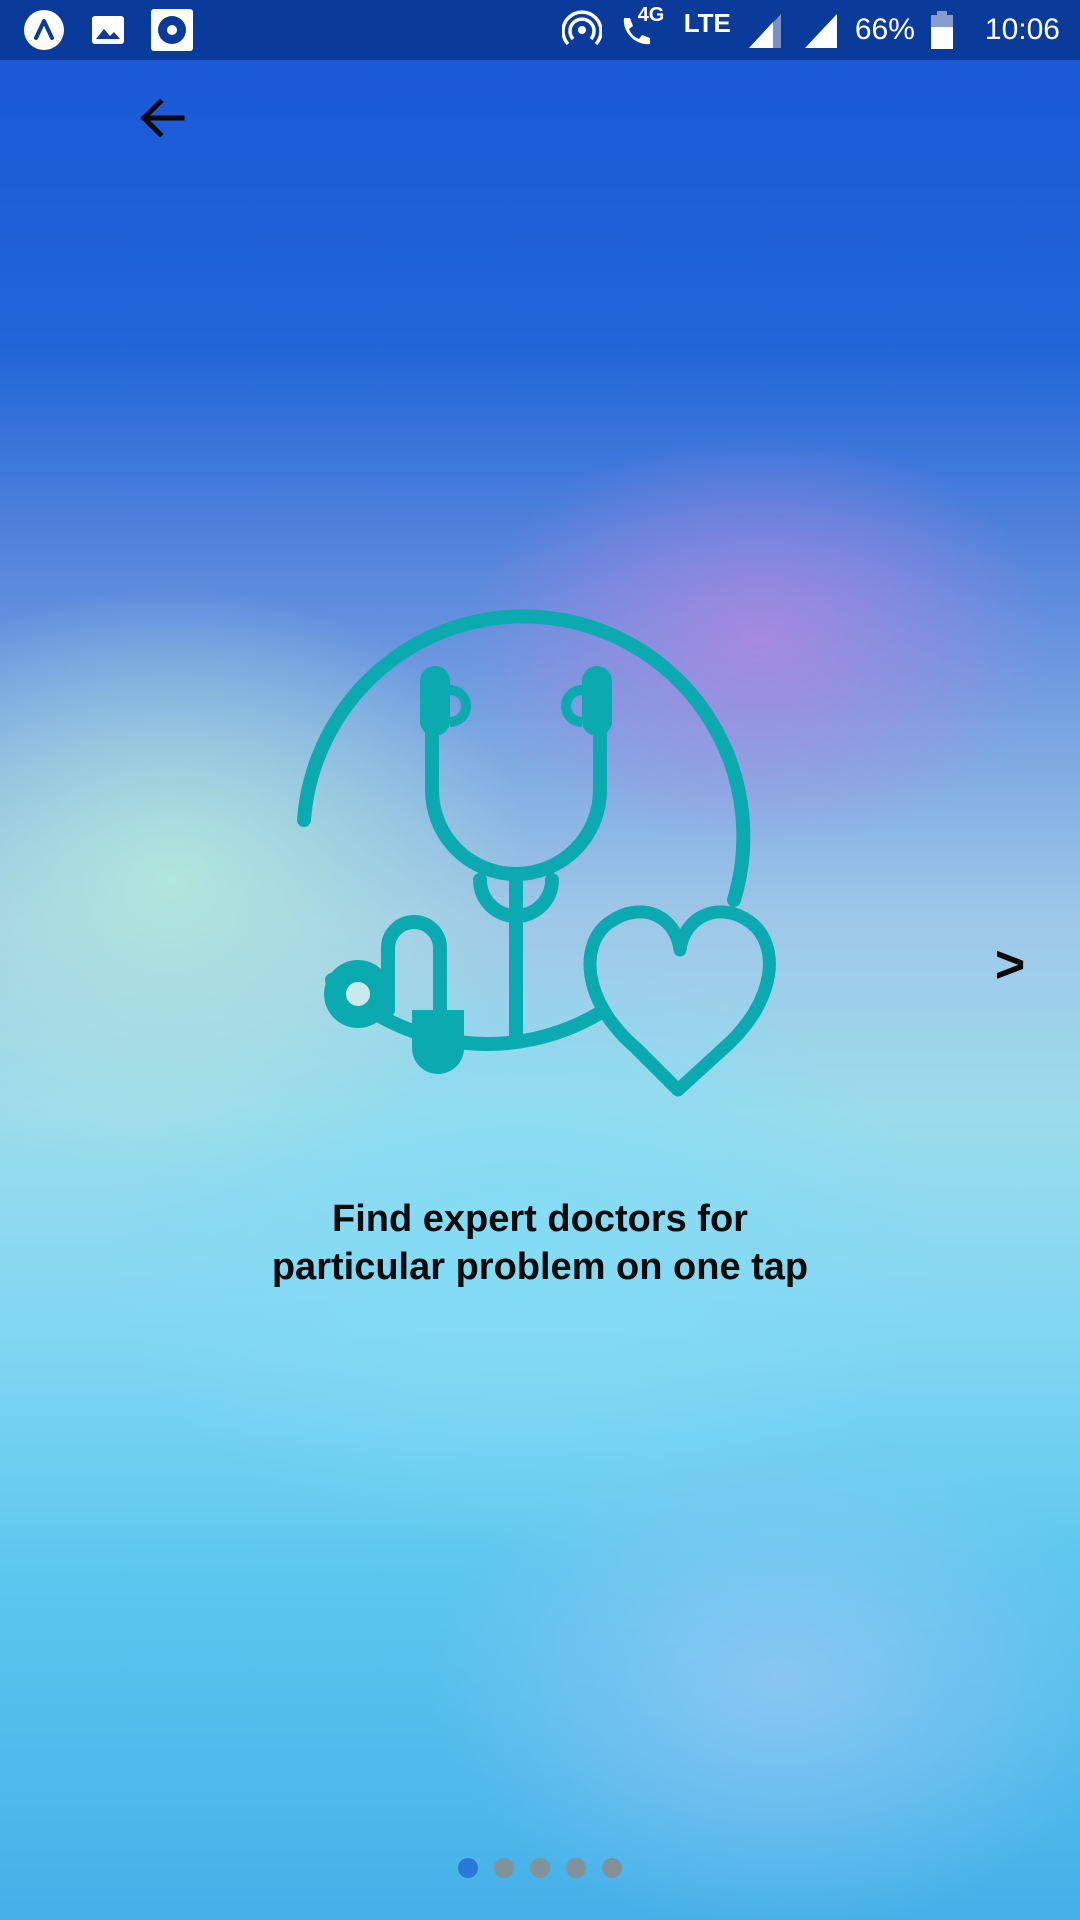 This screenshot has height=1920, width=1080. I want to click on signal-icon, so click(765, 30).